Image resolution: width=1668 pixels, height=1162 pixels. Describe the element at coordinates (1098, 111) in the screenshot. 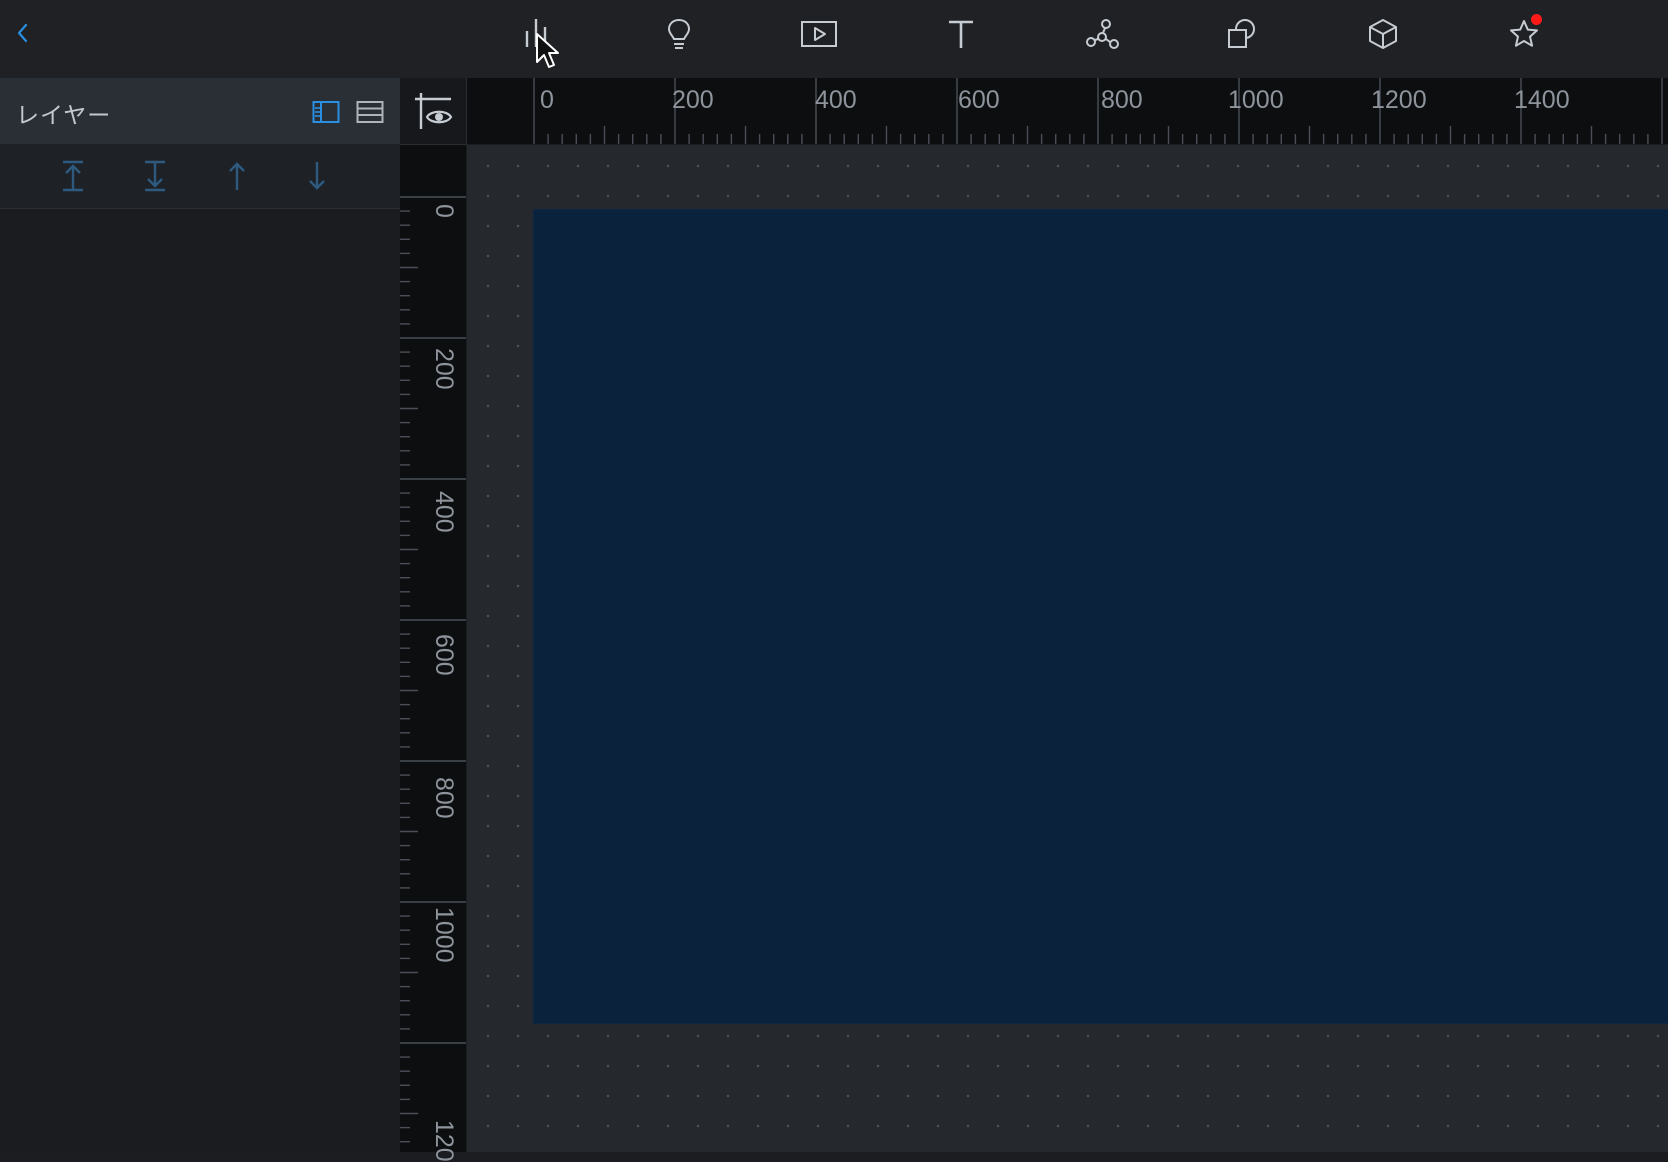

I see `horizontal-ruler-ticks` at that location.